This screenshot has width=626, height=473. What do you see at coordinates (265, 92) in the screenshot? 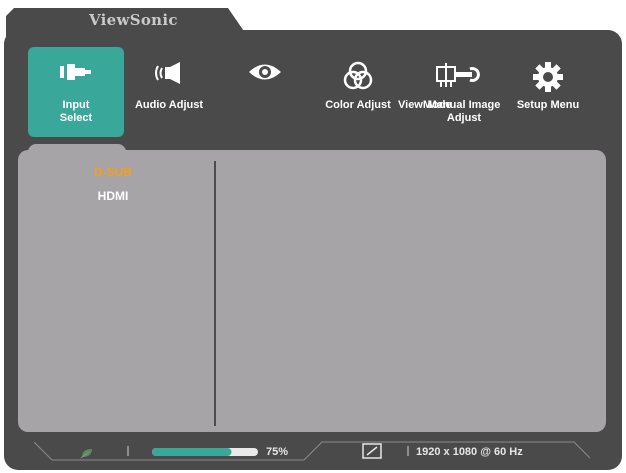
I see `menu-eye` at bounding box center [265, 92].